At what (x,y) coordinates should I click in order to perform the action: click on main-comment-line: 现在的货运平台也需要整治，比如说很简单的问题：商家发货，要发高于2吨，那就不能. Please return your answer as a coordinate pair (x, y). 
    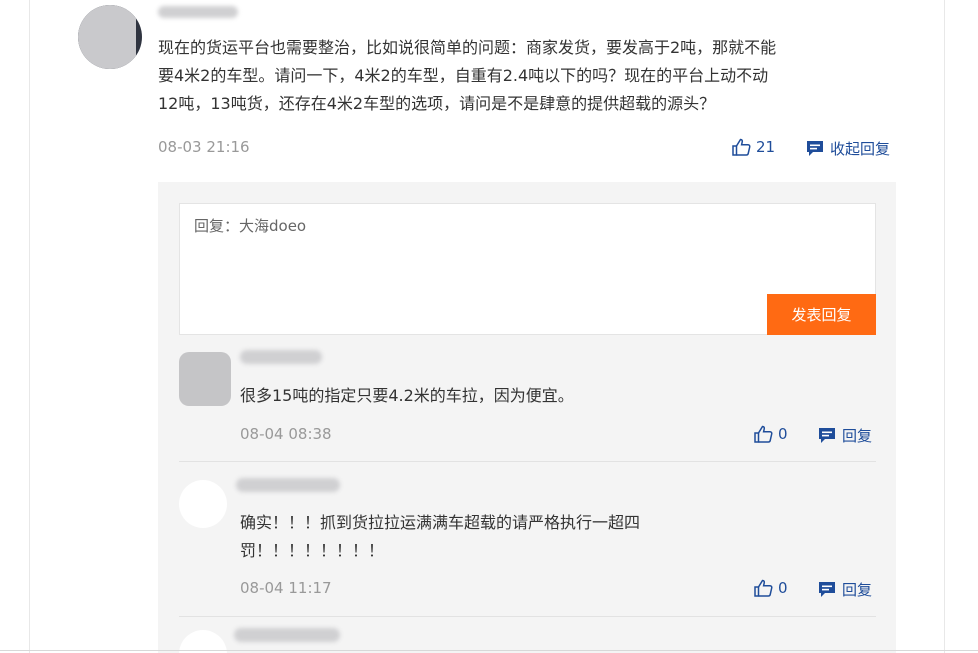
    Looking at the image, I should click on (467, 47).